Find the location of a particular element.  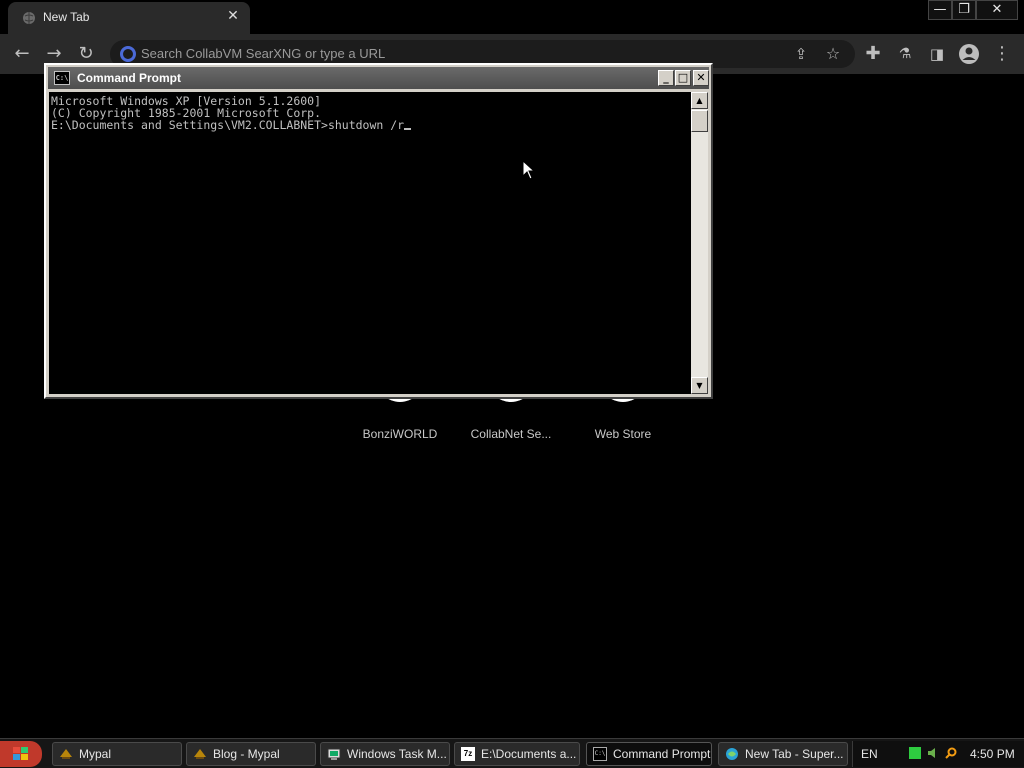

taskbar-item-mypal: Mypal is located at coordinates (117, 754).